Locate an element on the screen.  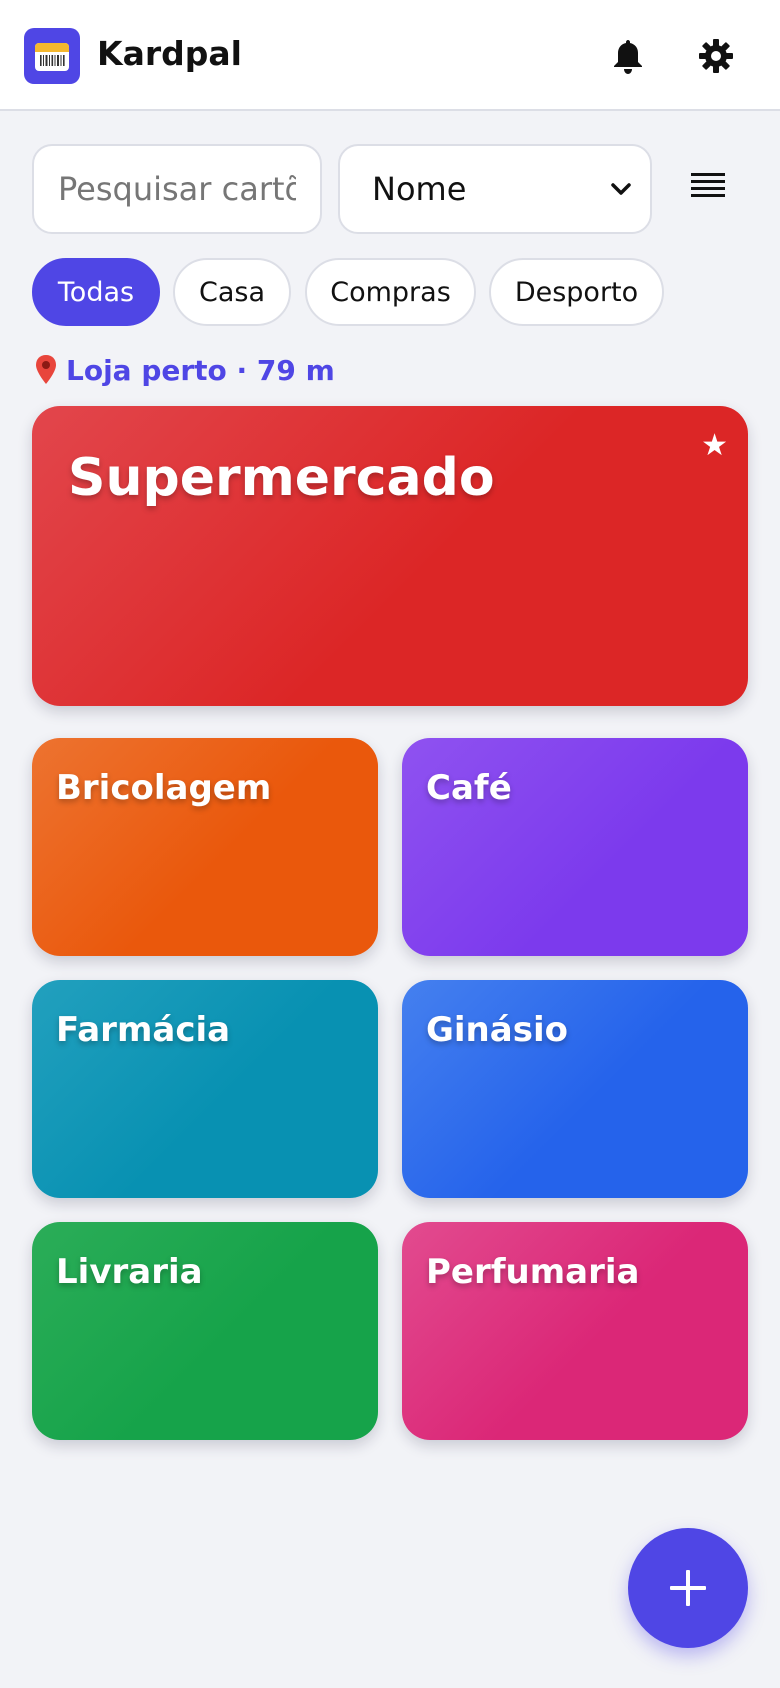
view-toggle-button is located at coordinates (708, 186).